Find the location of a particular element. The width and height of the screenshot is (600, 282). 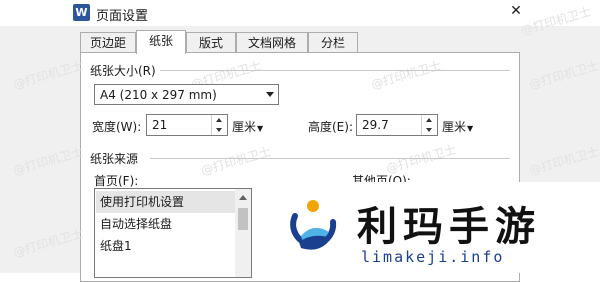

tab-margins: 页边距 is located at coordinates (108, 42).